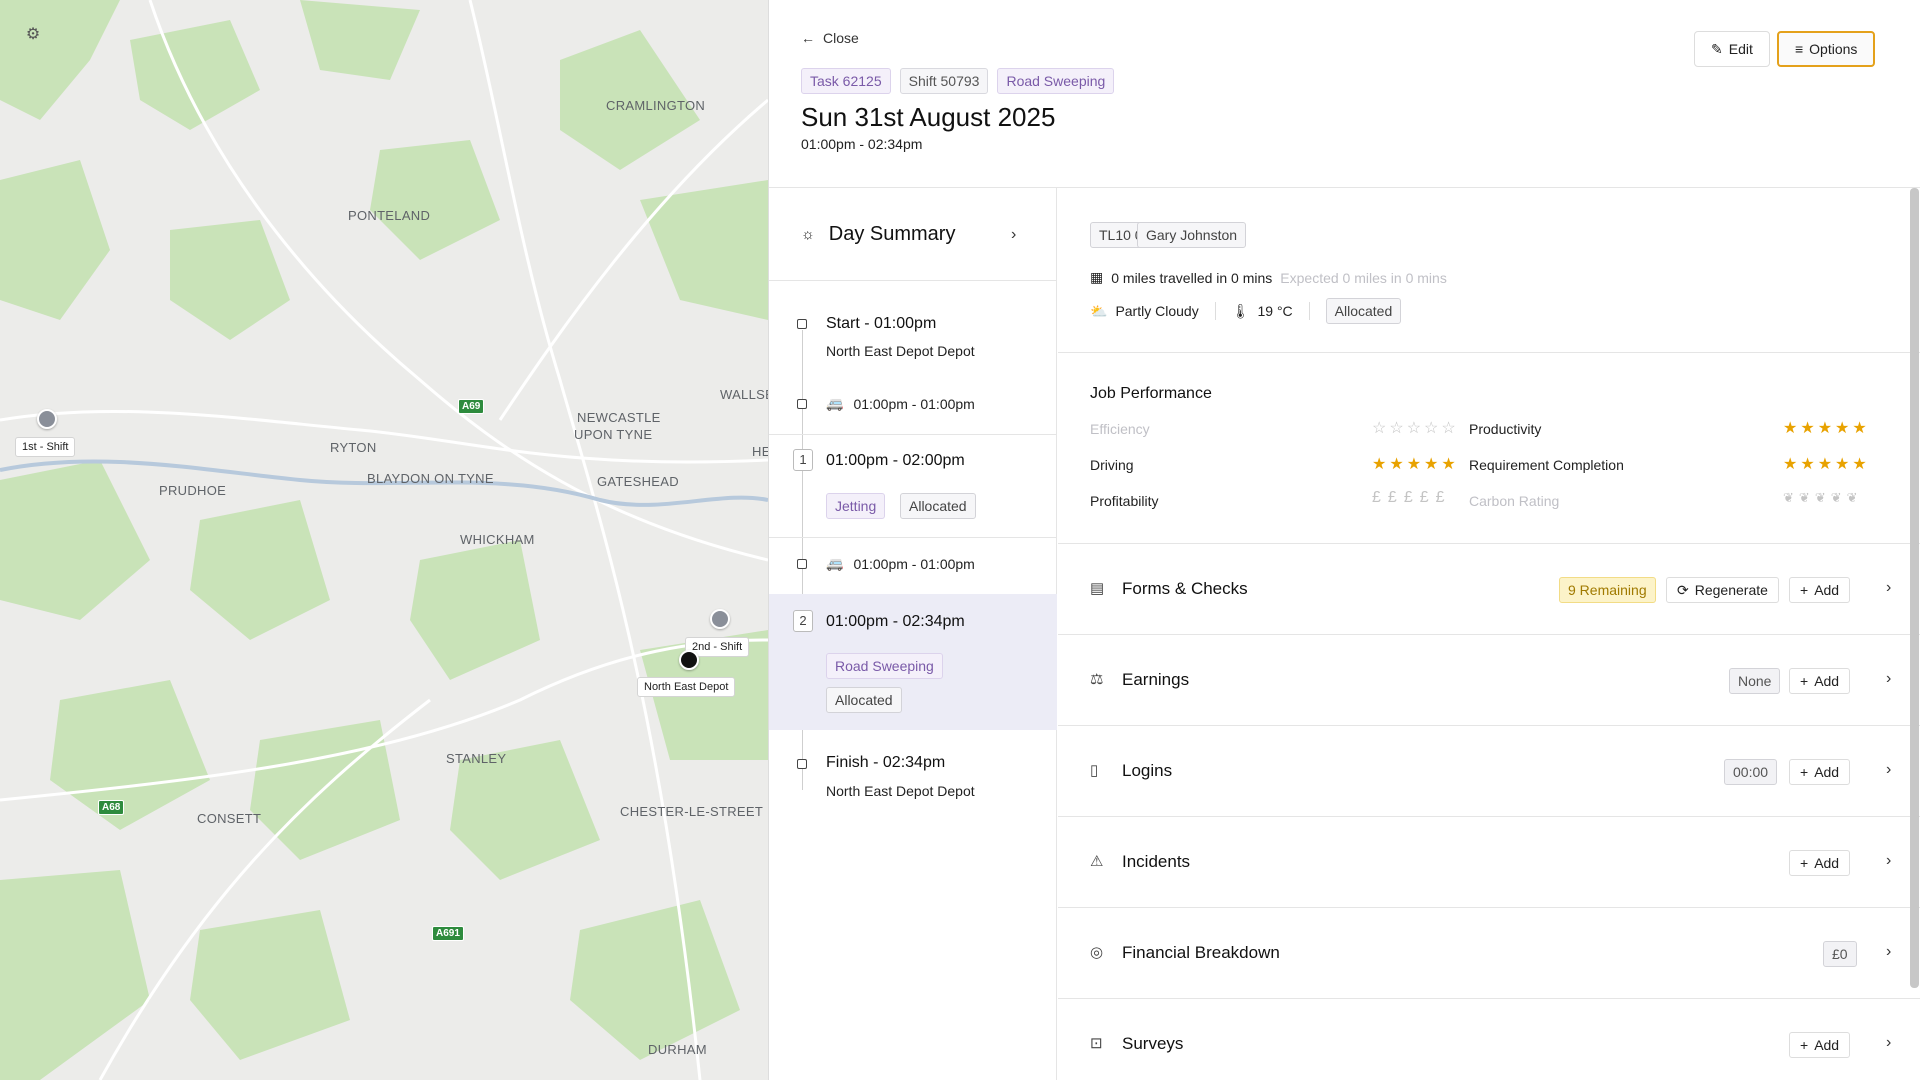 The height and width of the screenshot is (1080, 1920). I want to click on tablet-icon: ▯, so click(1094, 770).